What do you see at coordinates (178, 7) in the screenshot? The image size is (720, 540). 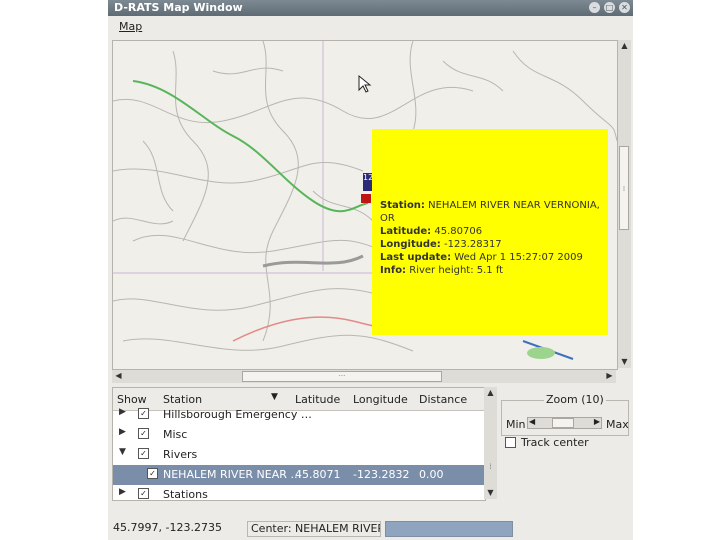 I see `window-title: D-RATS Map Window` at bounding box center [178, 7].